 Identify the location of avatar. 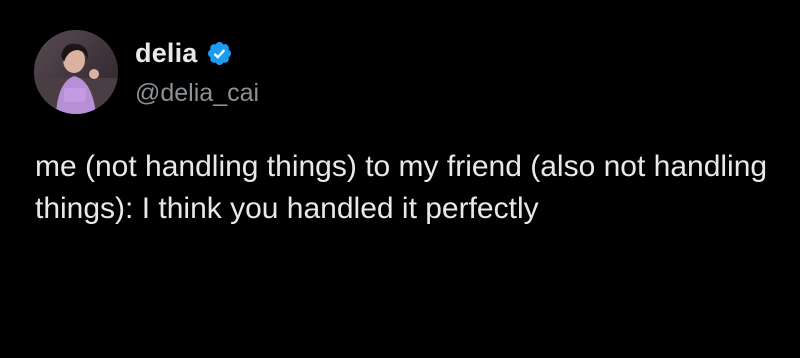
(76, 72).